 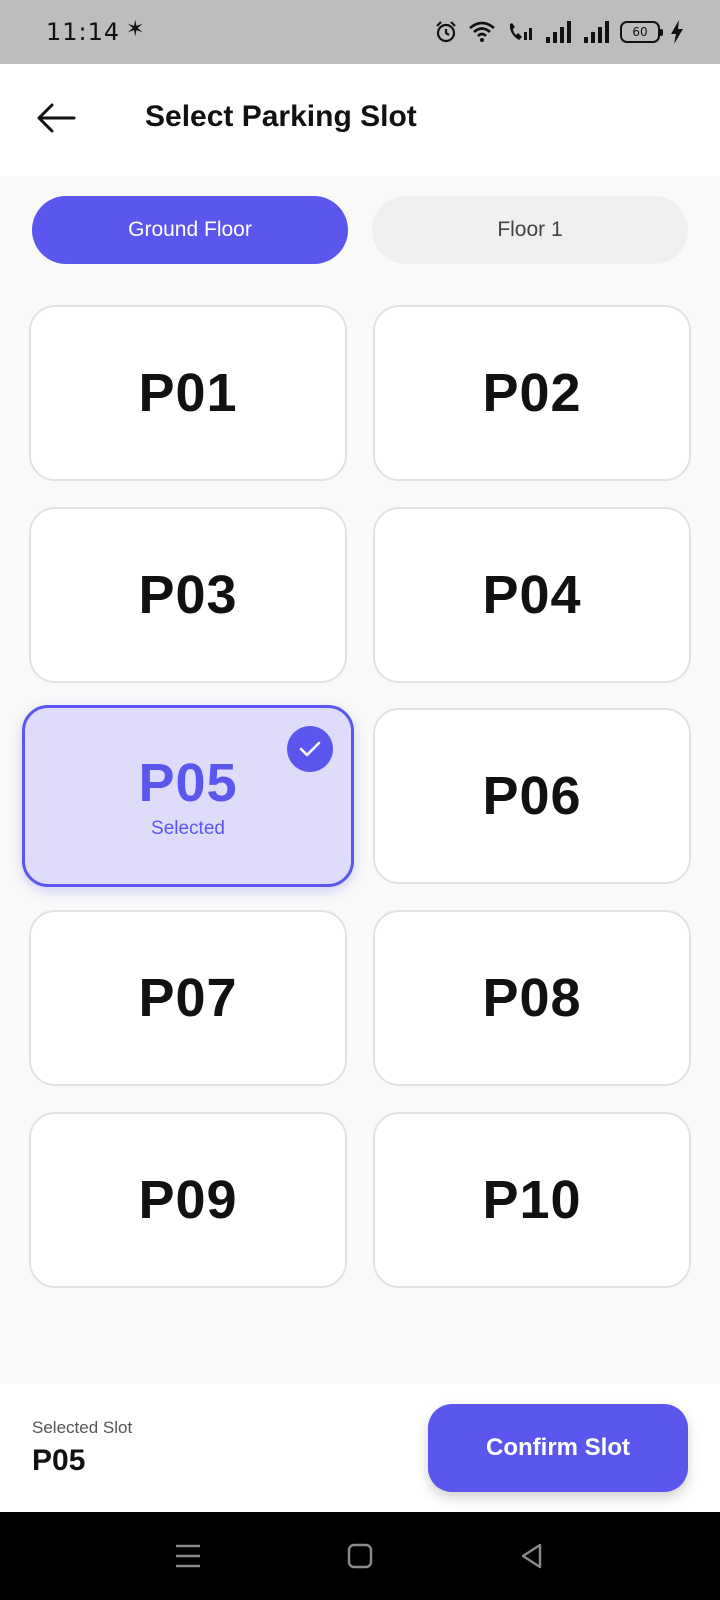 I want to click on slot-label: P04, so click(x=532, y=595).